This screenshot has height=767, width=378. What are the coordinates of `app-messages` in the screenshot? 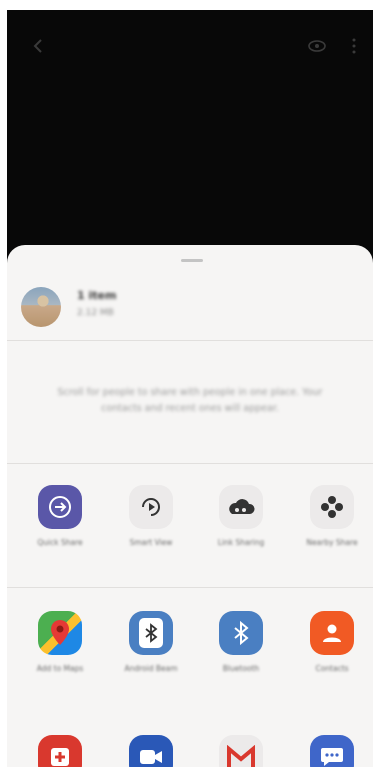 It's located at (332, 751).